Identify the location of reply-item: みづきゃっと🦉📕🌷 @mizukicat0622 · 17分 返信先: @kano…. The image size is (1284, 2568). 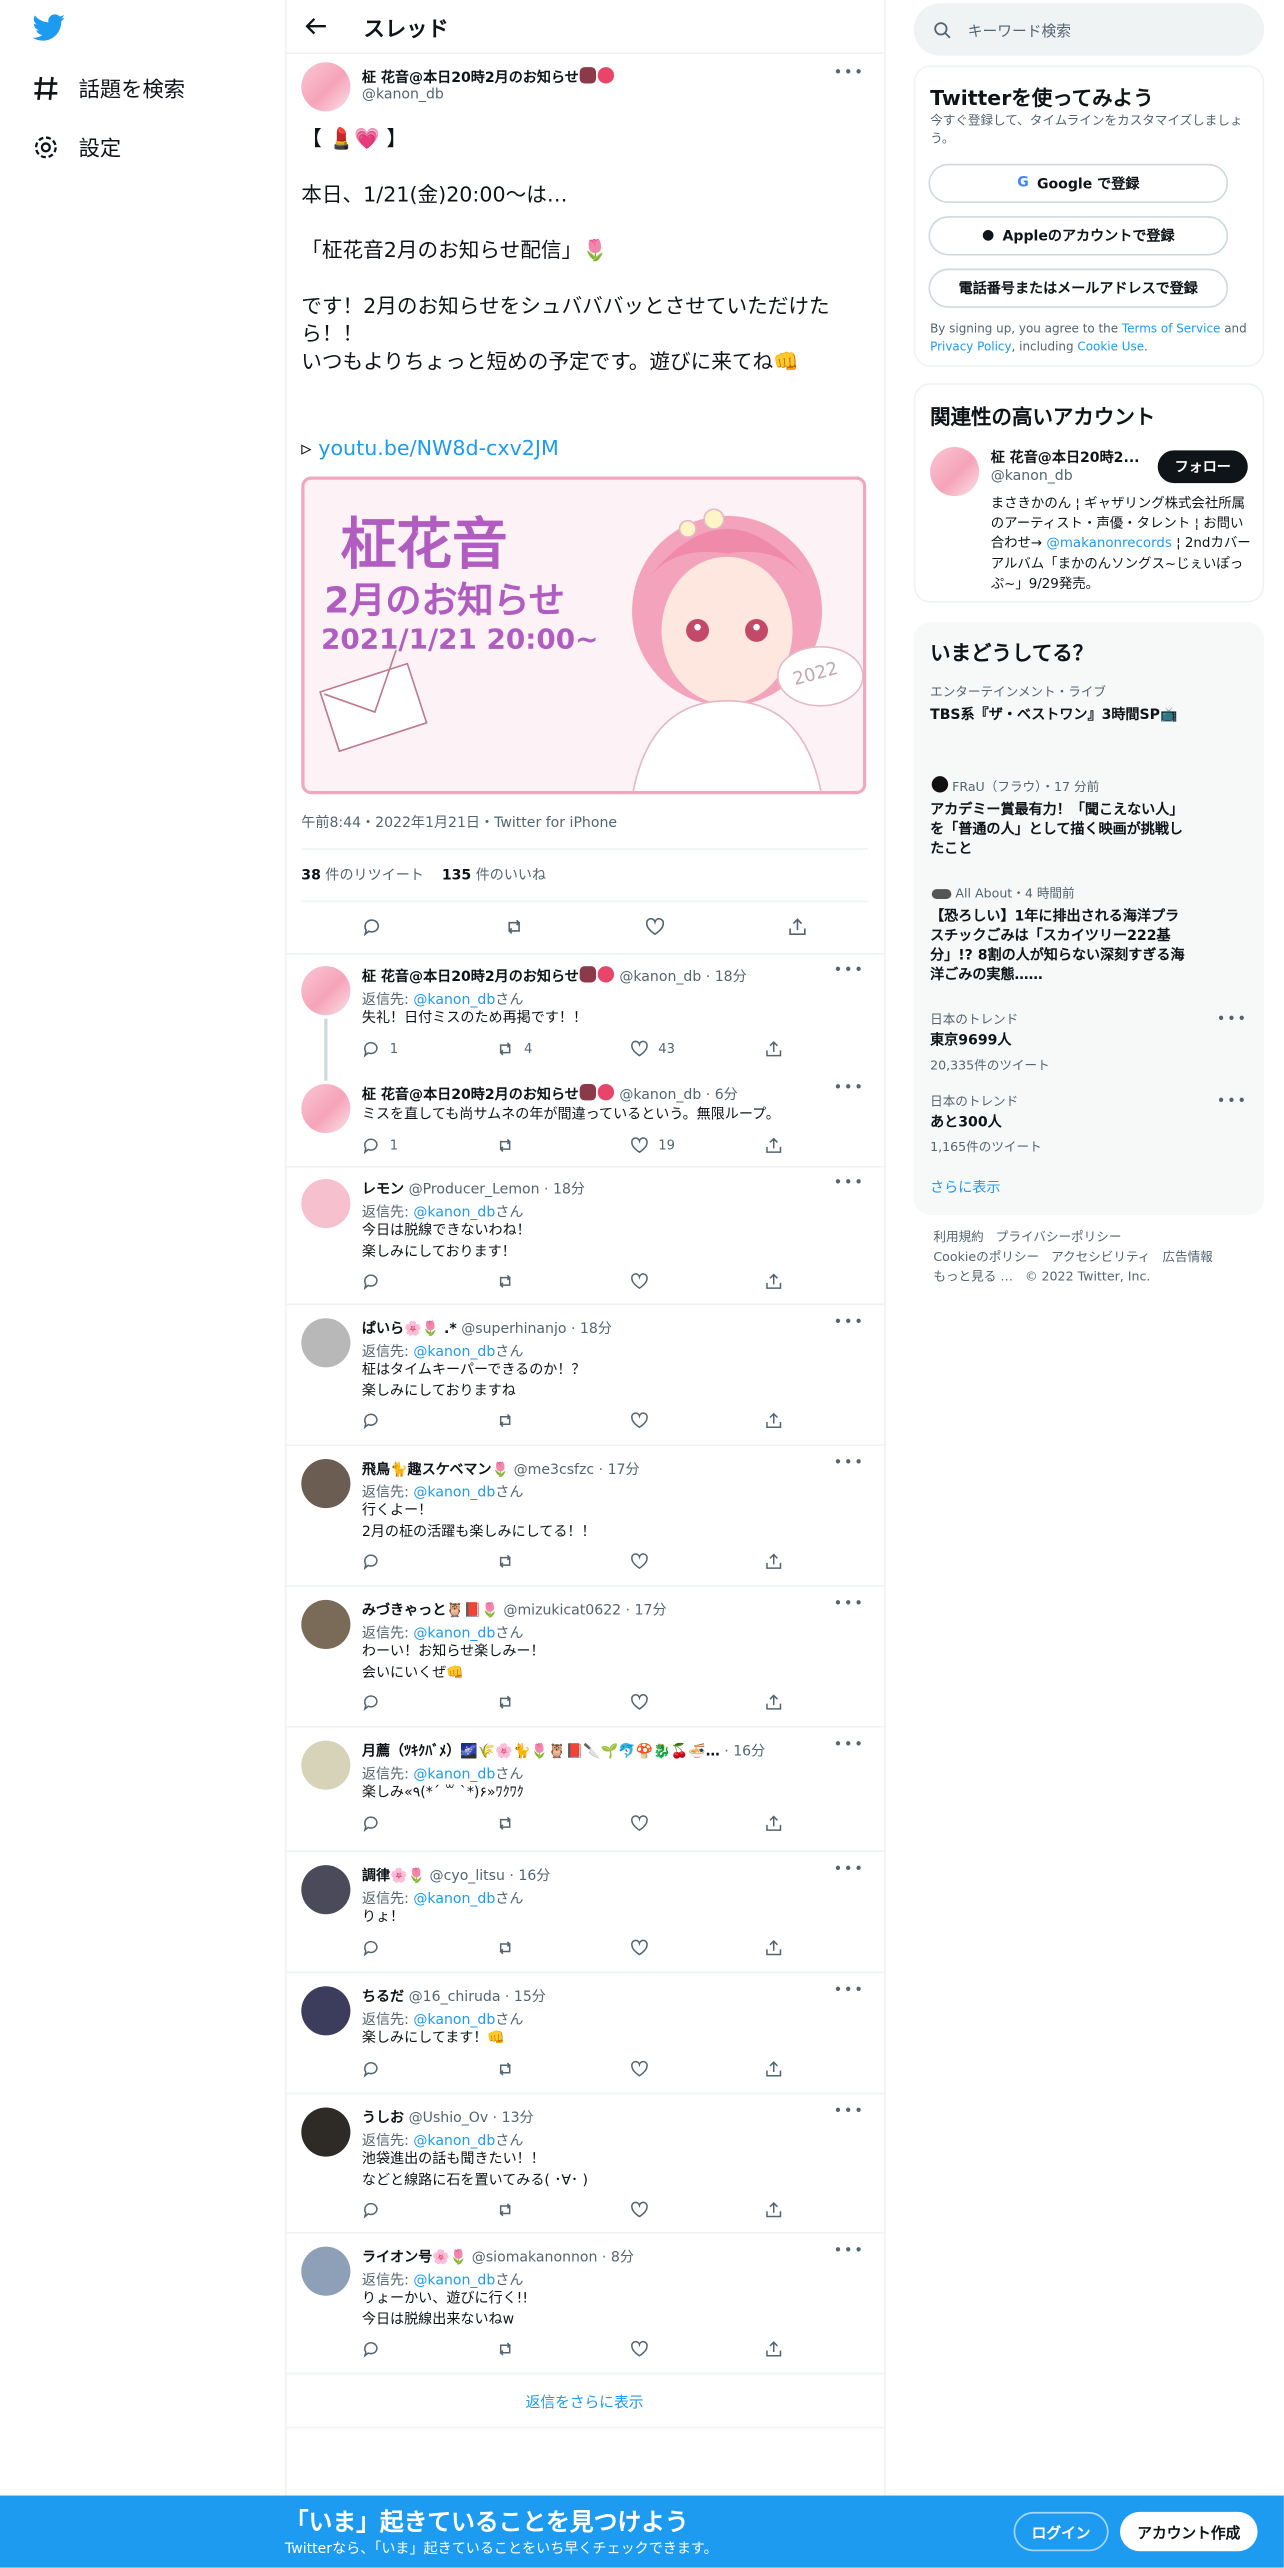
(584, 1657).